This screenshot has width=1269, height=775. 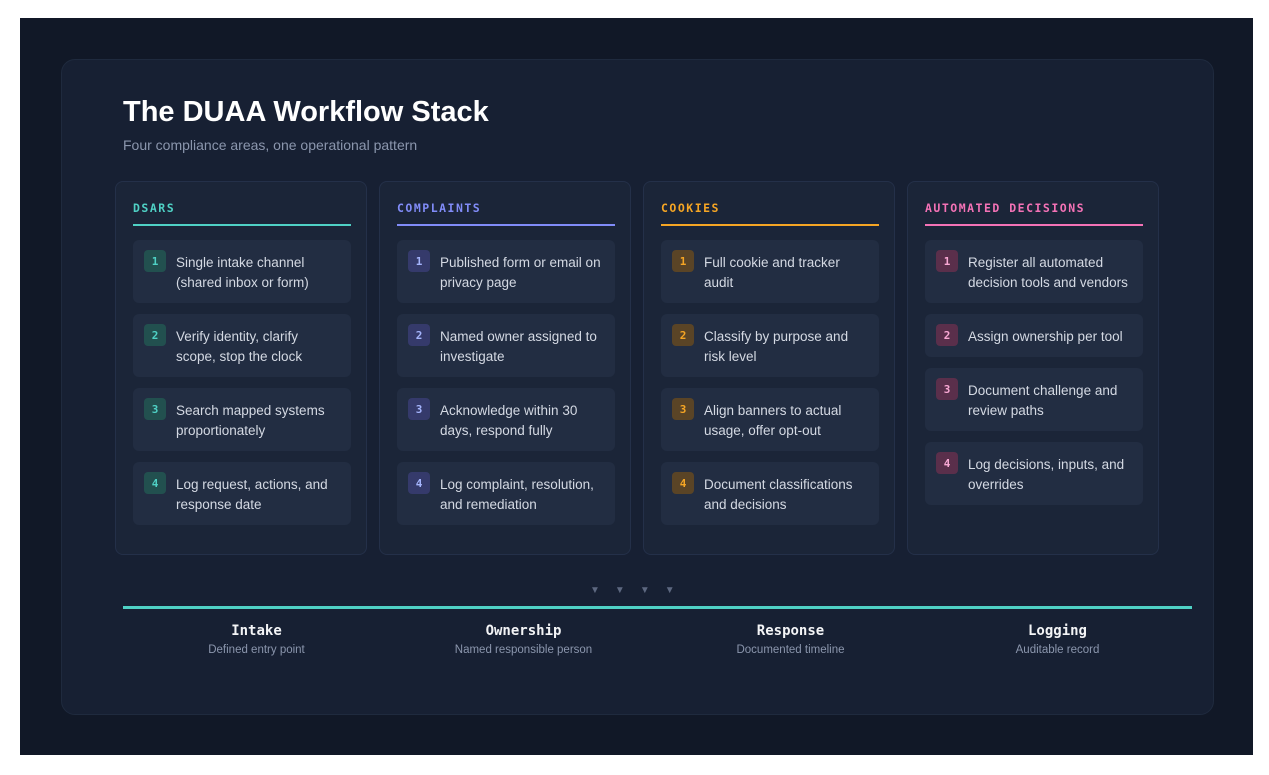 I want to click on step-card: 2 Assign ownership per tool, so click(x=1034, y=335).